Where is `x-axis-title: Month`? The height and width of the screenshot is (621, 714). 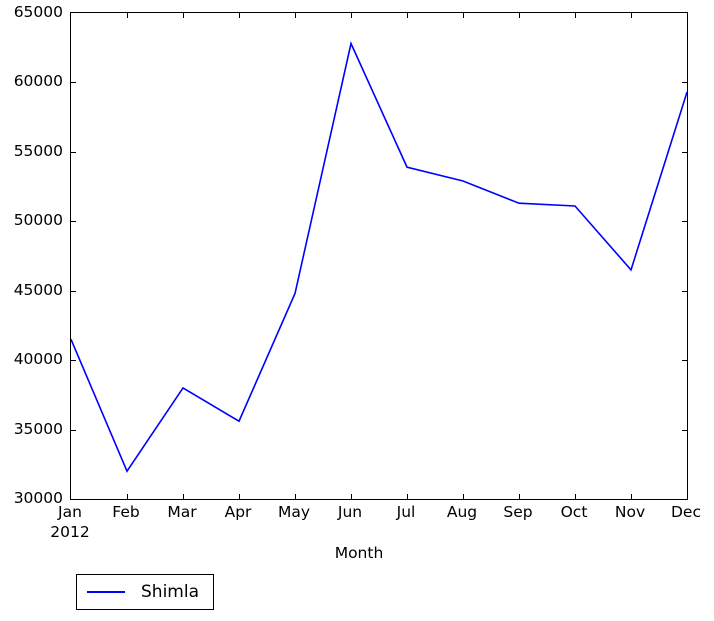 x-axis-title: Month is located at coordinates (357, 553).